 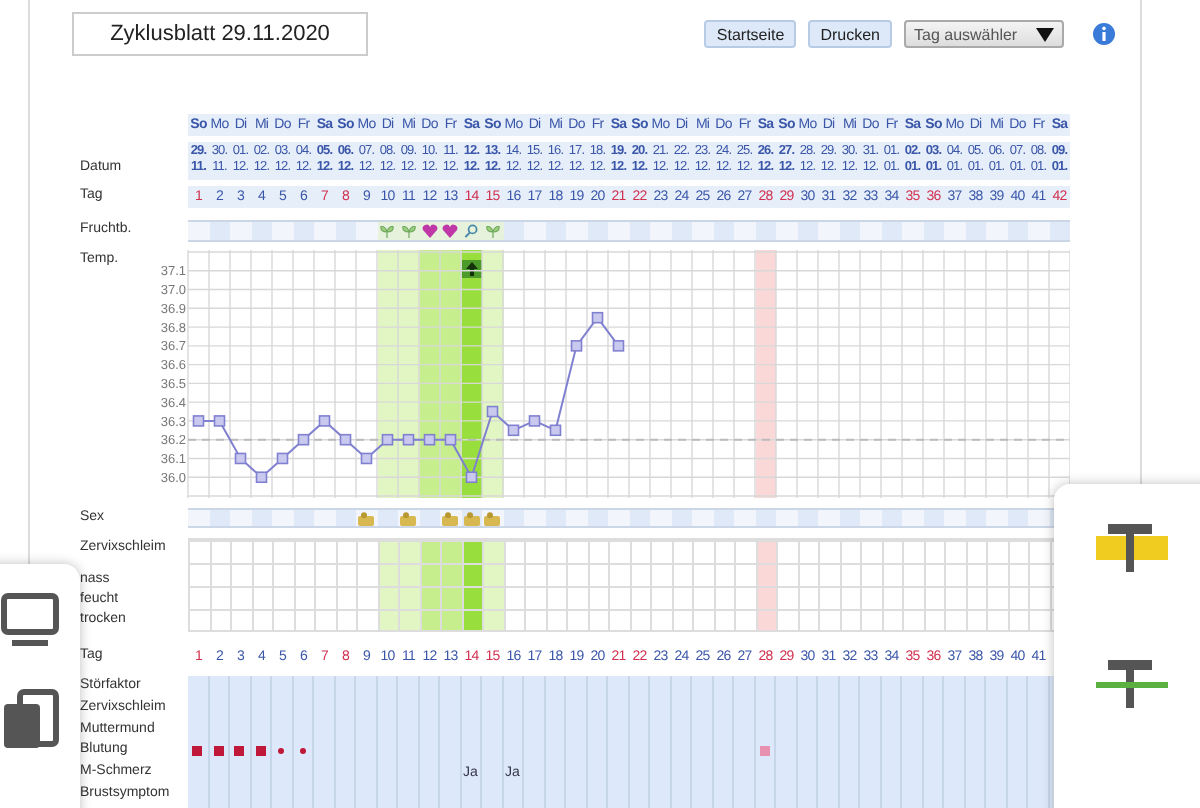 I want to click on copy-icon, so click(x=30, y=718).